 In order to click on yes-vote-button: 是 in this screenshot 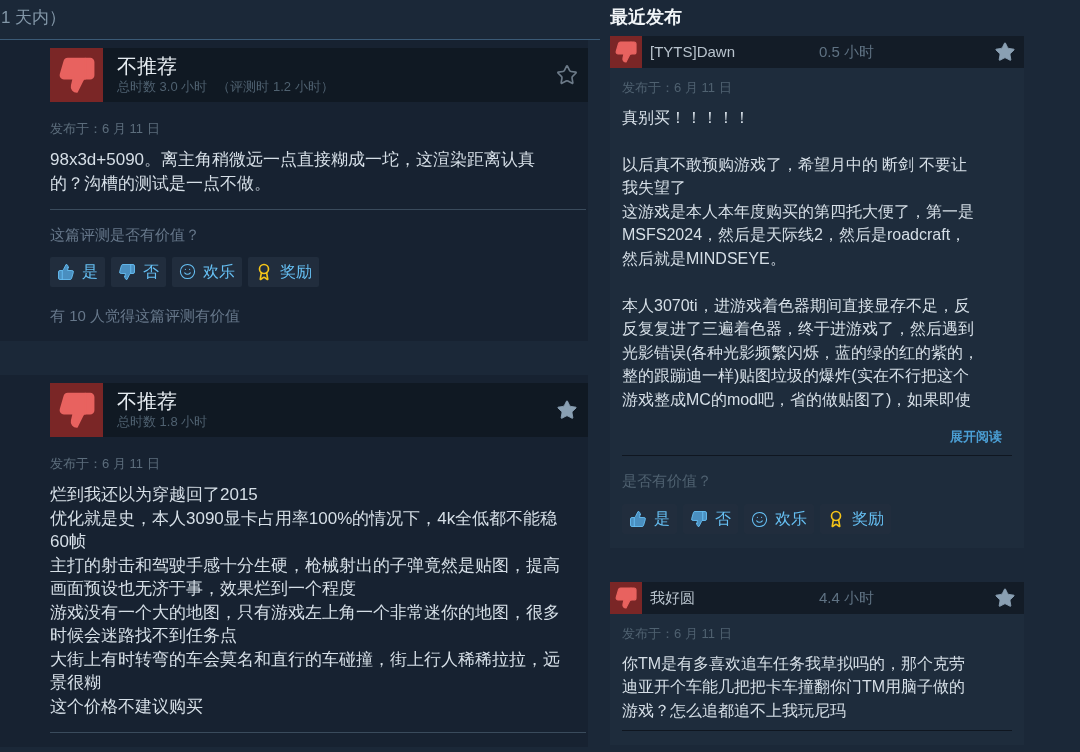, I will do `click(77, 271)`.